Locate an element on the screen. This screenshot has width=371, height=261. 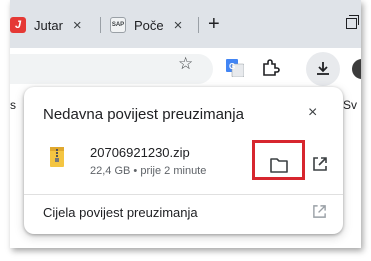
svg-text: G is located at coordinates (232, 66).